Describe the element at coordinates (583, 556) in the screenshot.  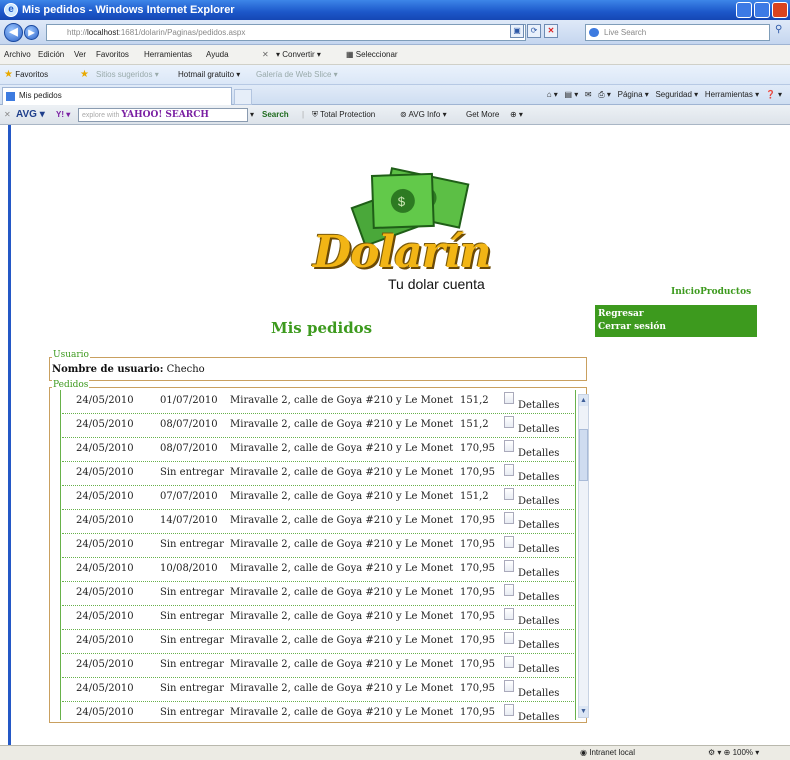
I see `orders-scrollbar: ▲ ▼` at that location.